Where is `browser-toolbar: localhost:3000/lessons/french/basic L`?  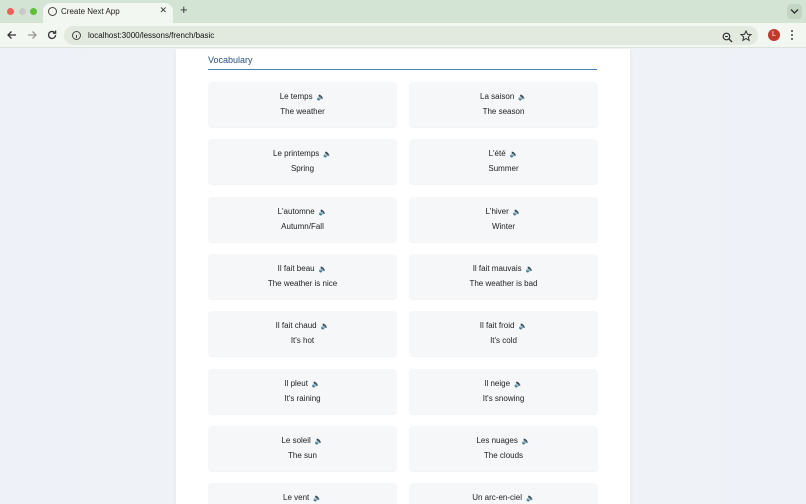 browser-toolbar: localhost:3000/lessons/french/basic L is located at coordinates (403, 35).